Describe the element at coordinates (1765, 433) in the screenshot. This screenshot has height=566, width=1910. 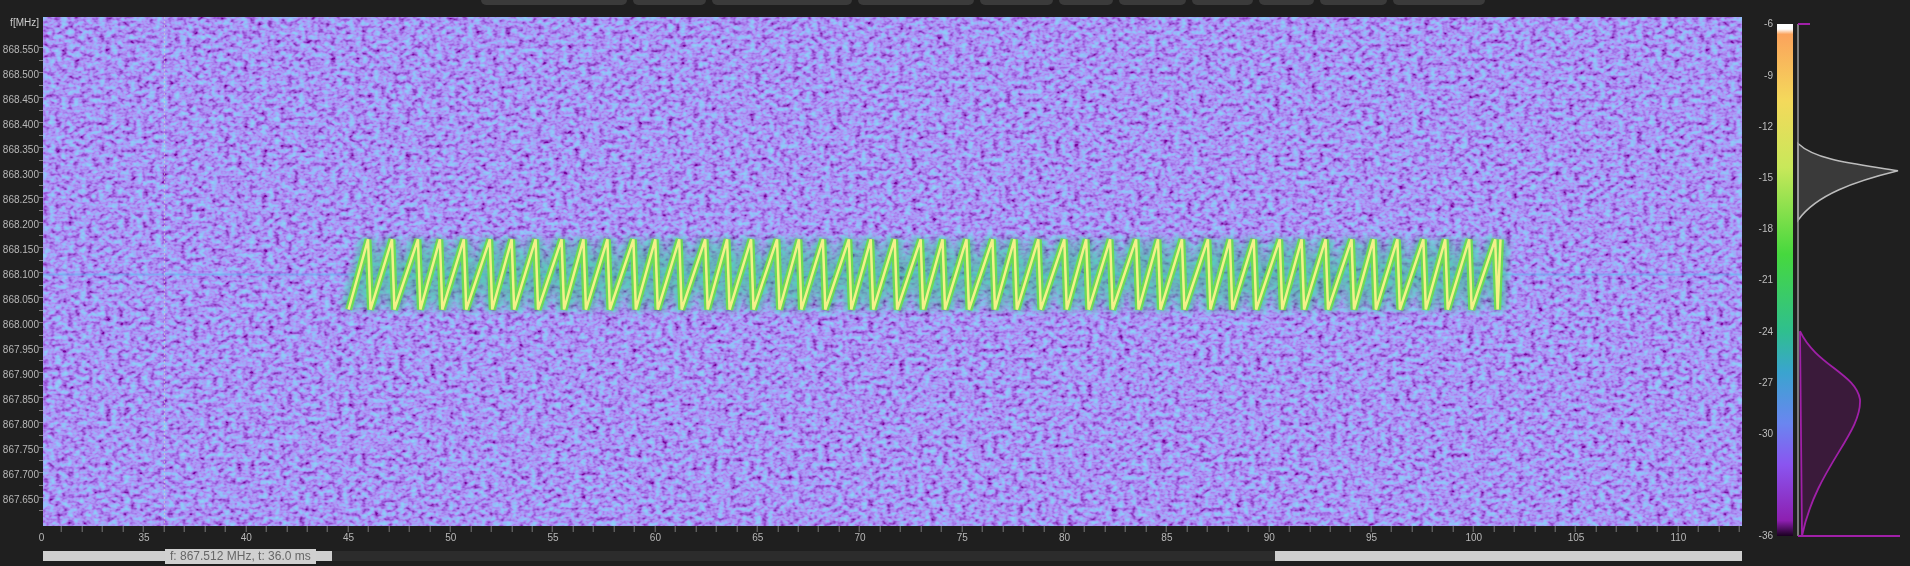
I see `colorbar-tick-label: -30` at that location.